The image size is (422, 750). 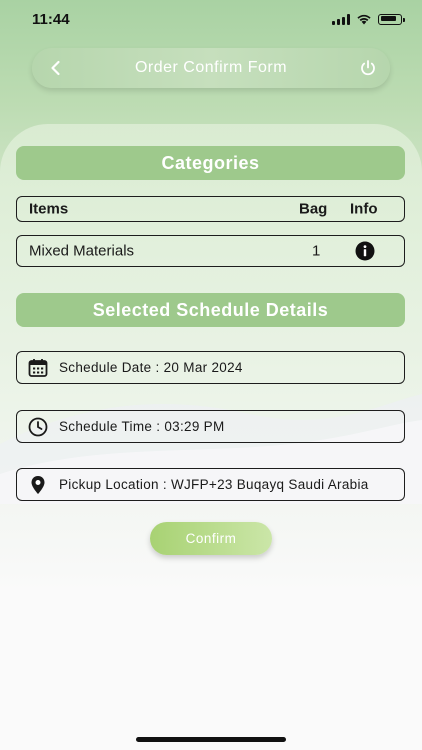 I want to click on home-indicator, so click(x=211, y=739).